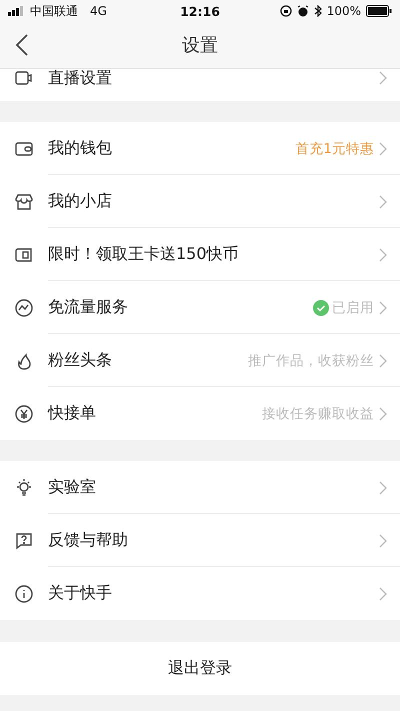 This screenshot has width=400, height=711. What do you see at coordinates (80, 593) in the screenshot?
I see `row-label: 关于快手` at bounding box center [80, 593].